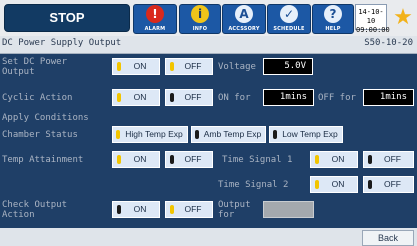 The width and height of the screenshot is (417, 246). I want to click on date-time-display: 14-10-10 09:00:00, so click(372, 19).